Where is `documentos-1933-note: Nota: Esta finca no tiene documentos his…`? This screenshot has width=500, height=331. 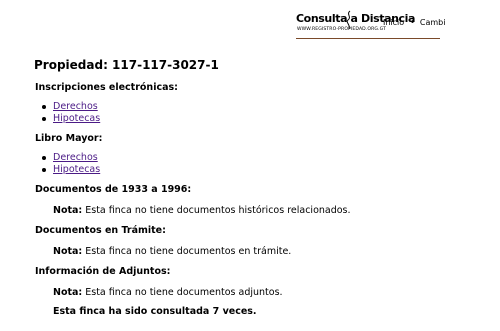
documentos-1933-note: Nota: Esta finca no tiene documentos his… is located at coordinates (202, 211).